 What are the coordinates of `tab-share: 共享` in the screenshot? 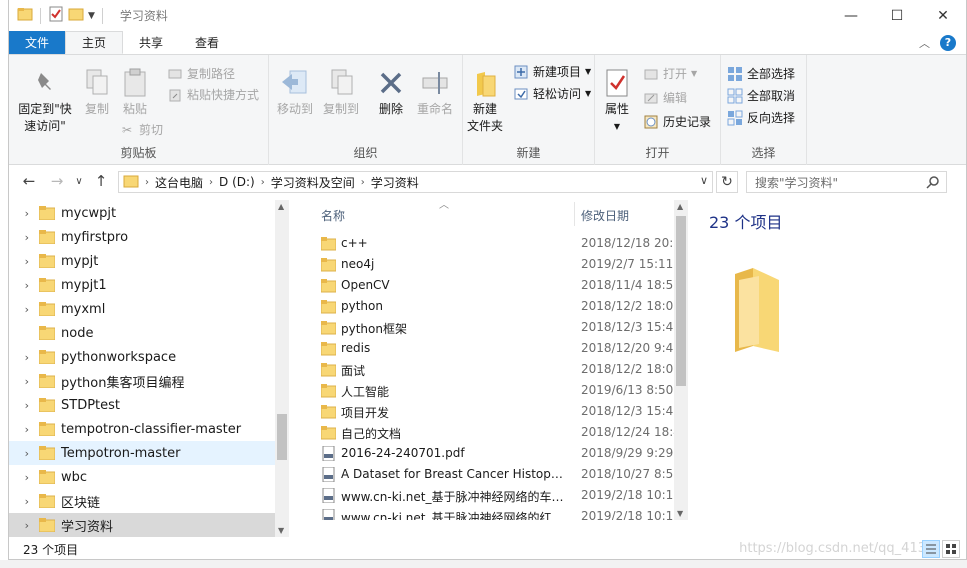 It's located at (151, 42).